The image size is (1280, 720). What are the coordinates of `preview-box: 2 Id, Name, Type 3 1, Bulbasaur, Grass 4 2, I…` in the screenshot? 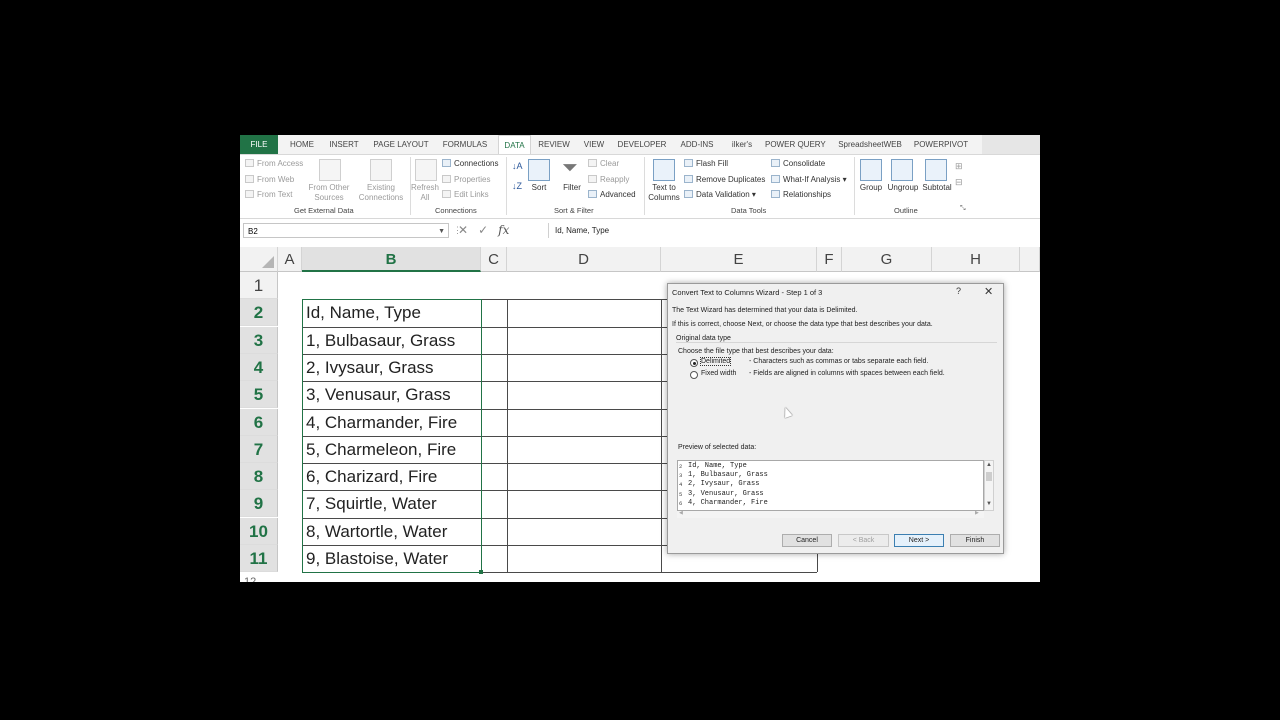 It's located at (830, 485).